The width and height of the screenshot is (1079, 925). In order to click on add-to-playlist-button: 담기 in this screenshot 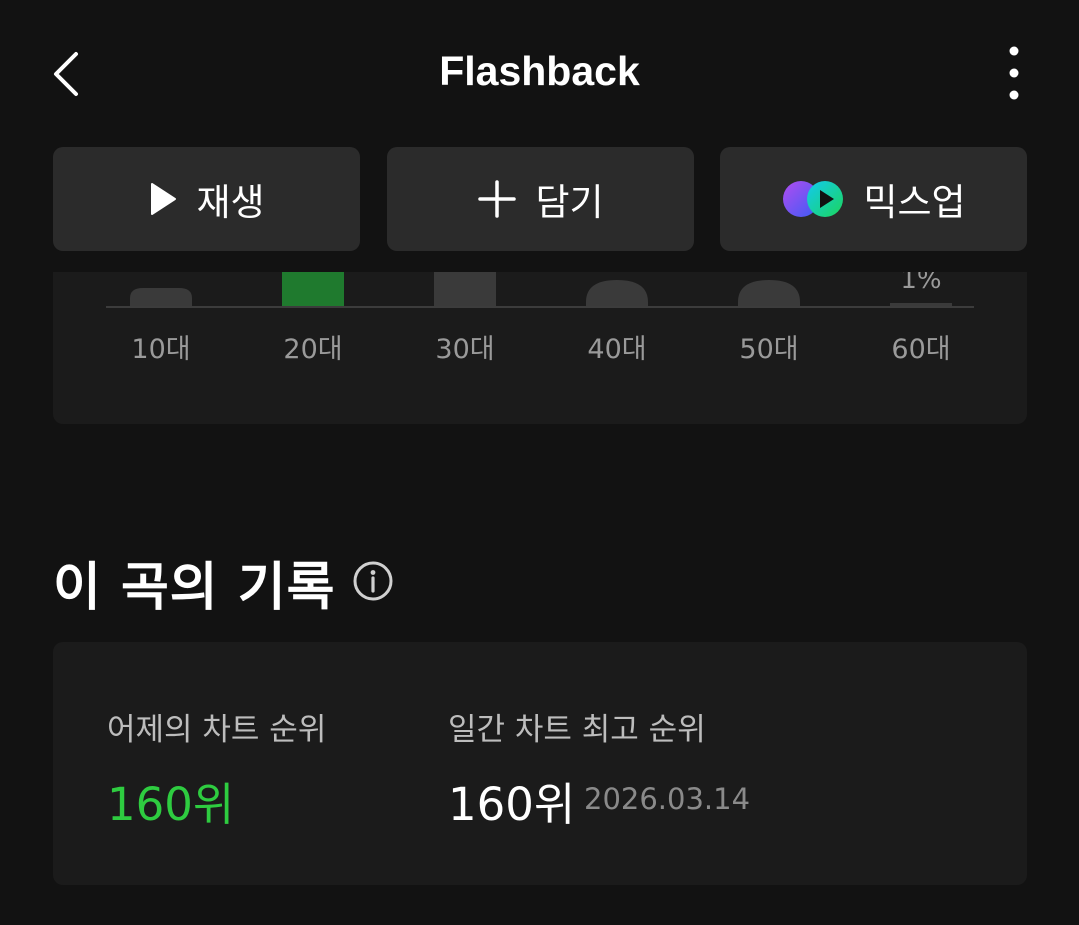, I will do `click(540, 199)`.